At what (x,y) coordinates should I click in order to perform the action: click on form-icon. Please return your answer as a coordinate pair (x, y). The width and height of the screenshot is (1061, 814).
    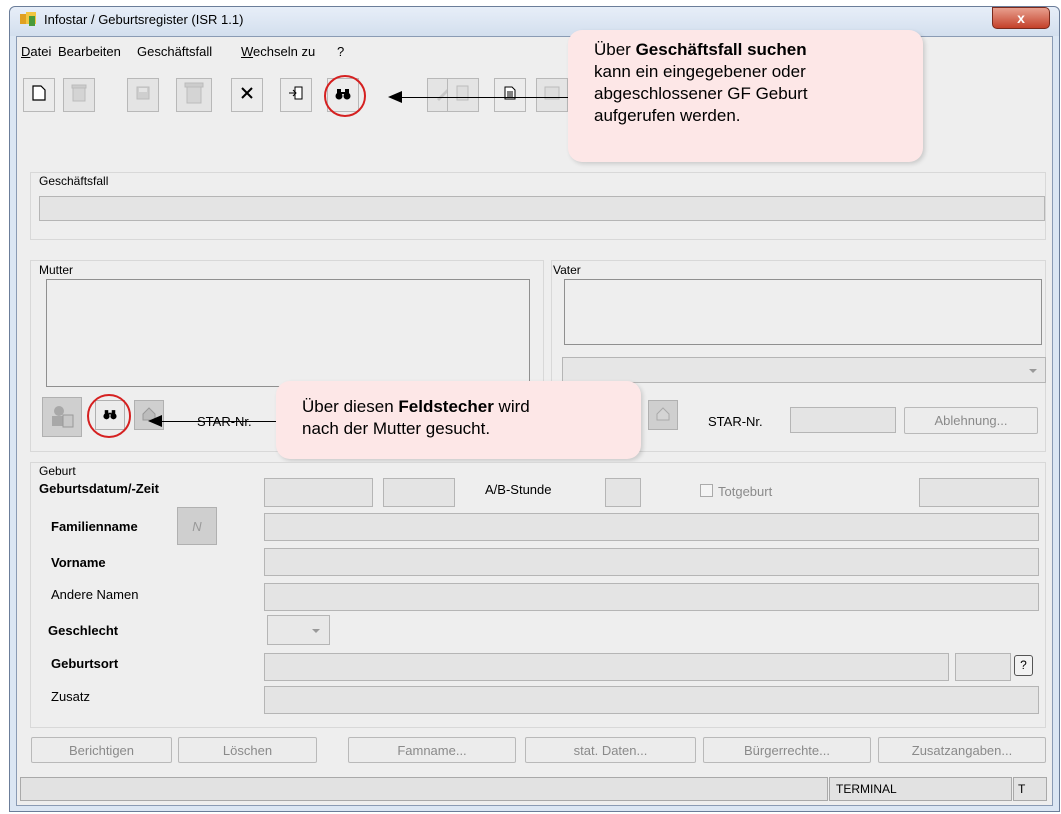
    Looking at the image, I should click on (552, 95).